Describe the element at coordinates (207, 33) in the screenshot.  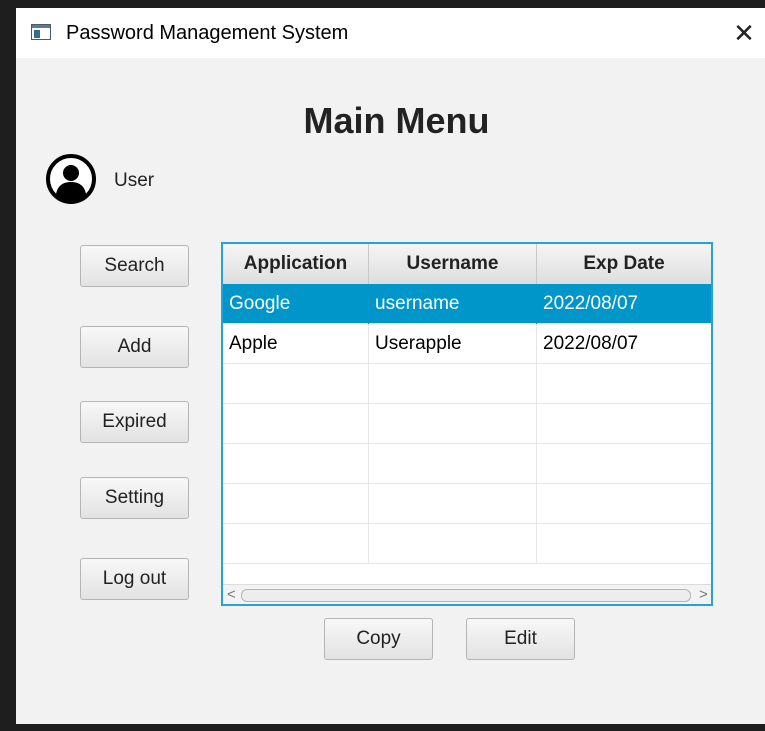
I see `window-title: Password Management System` at that location.